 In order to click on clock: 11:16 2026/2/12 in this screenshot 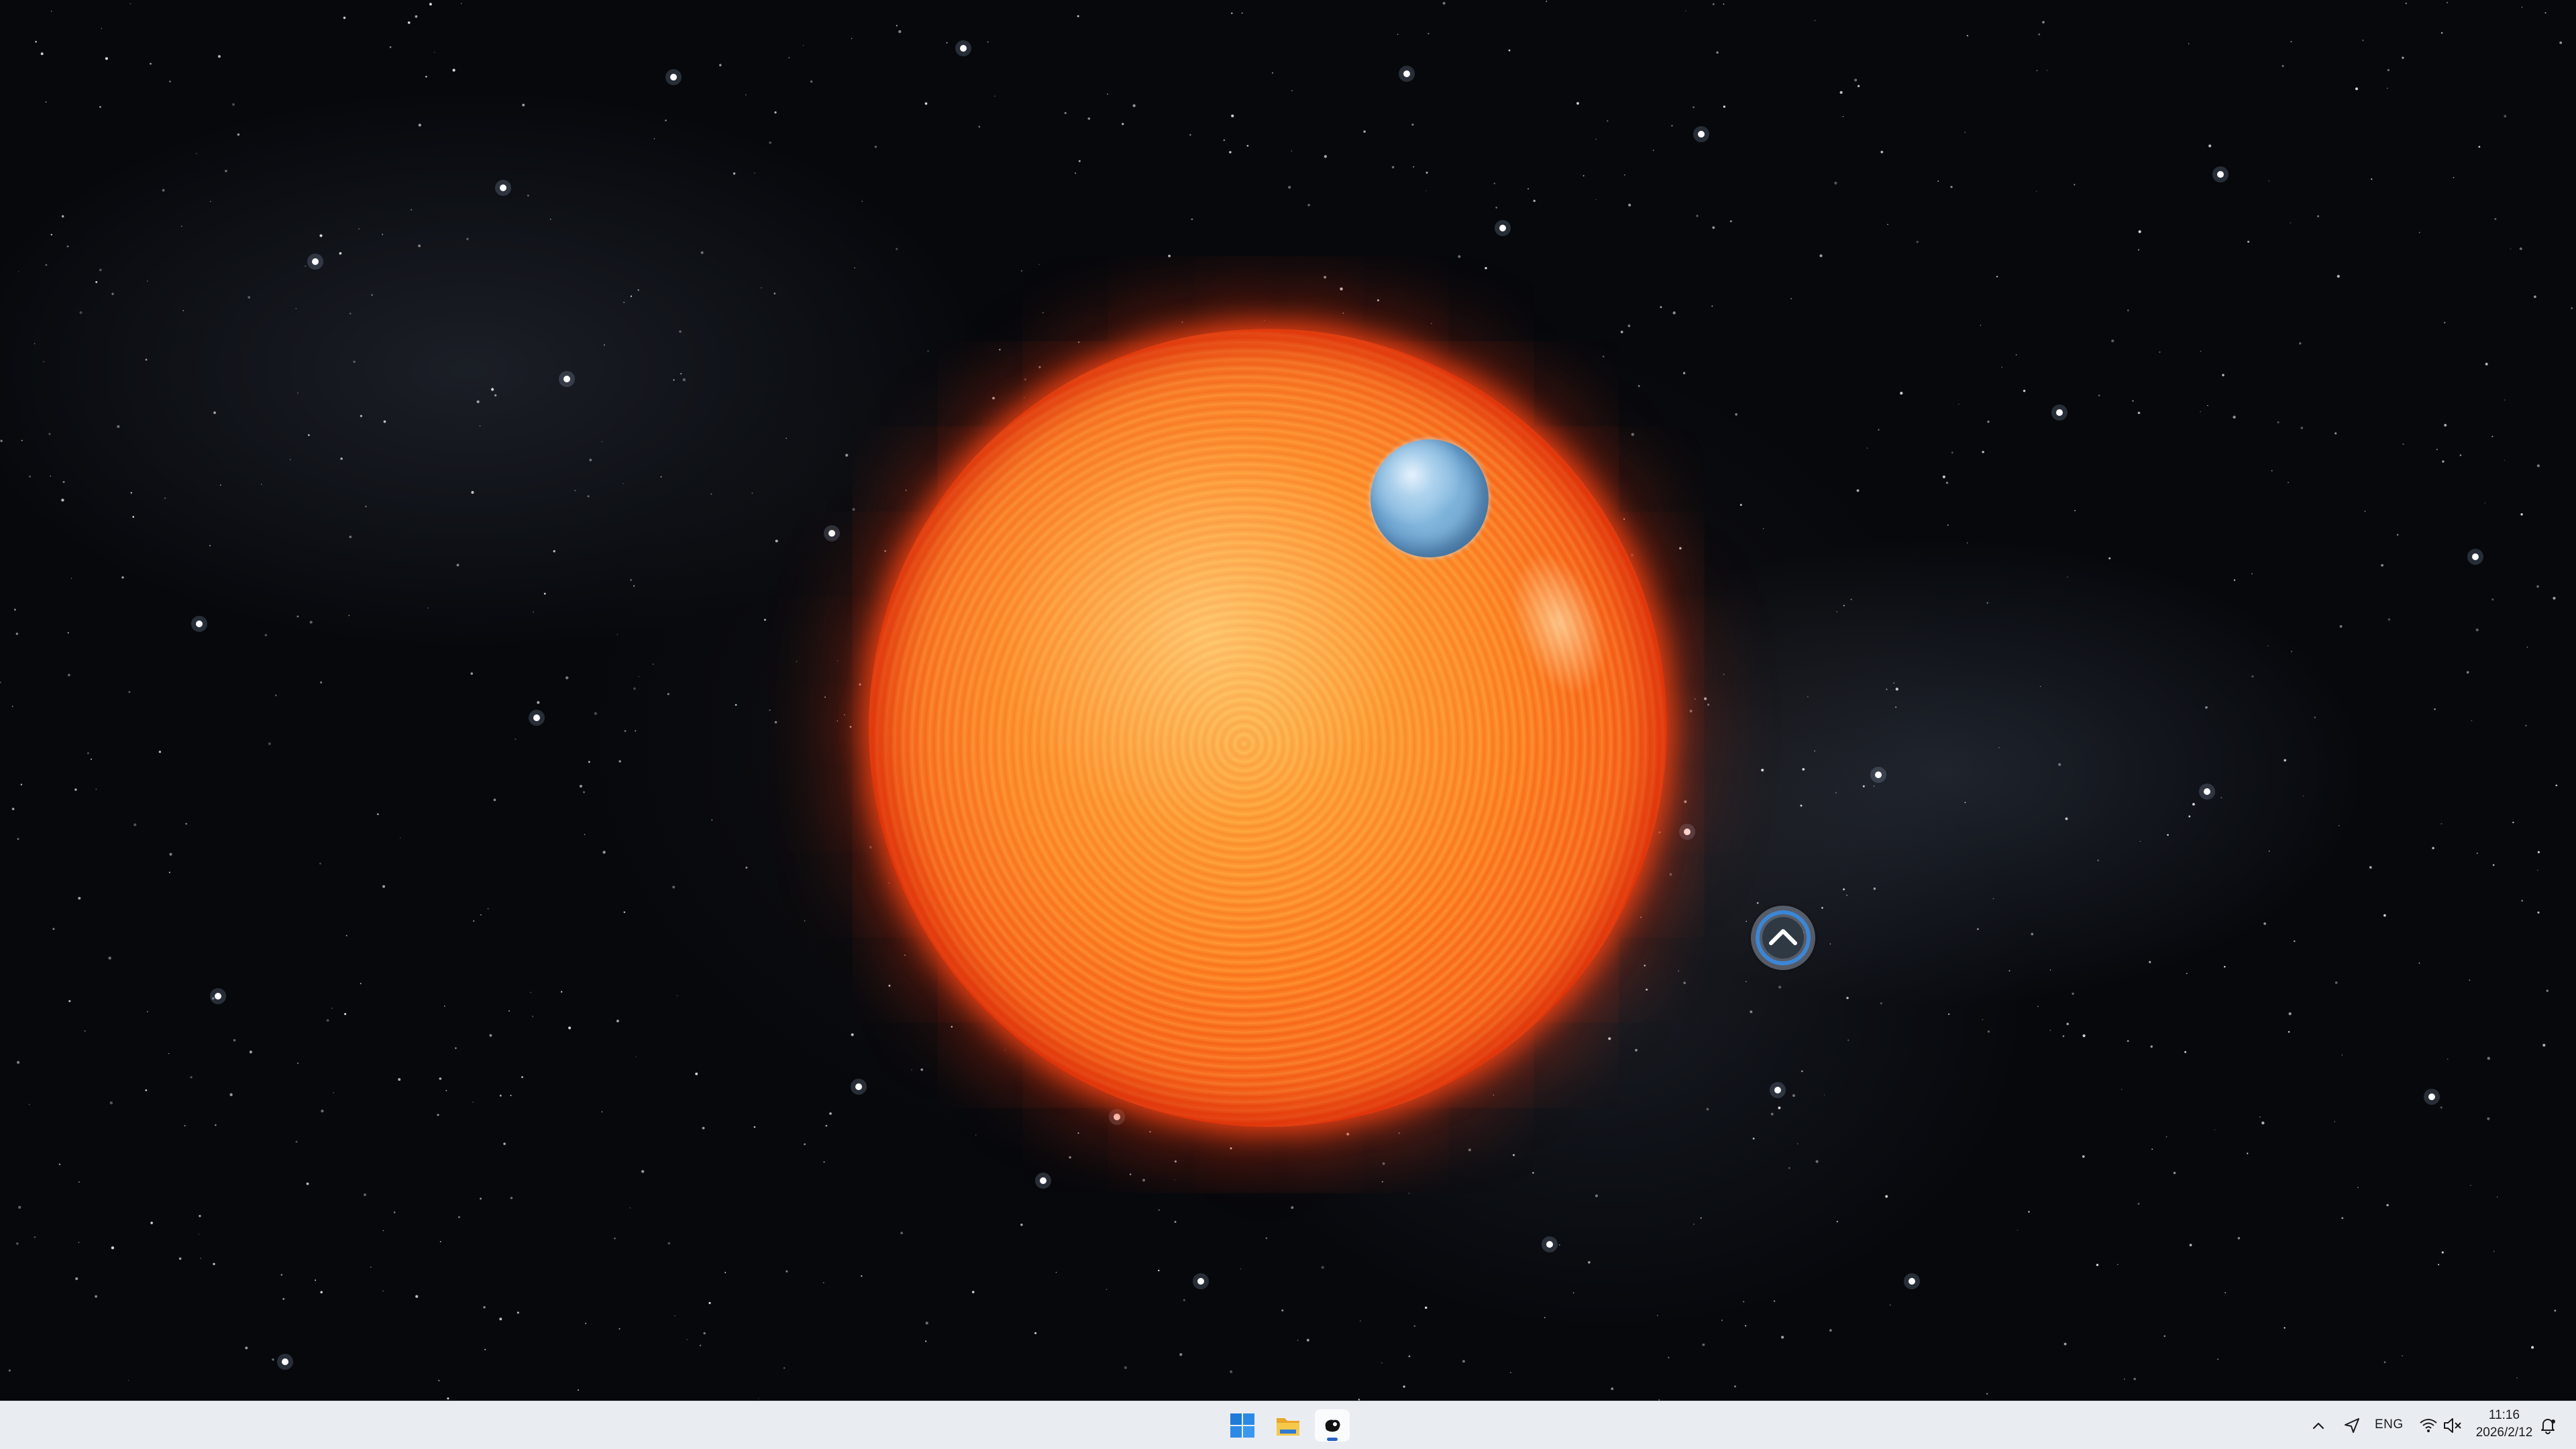, I will do `click(2504, 1424)`.